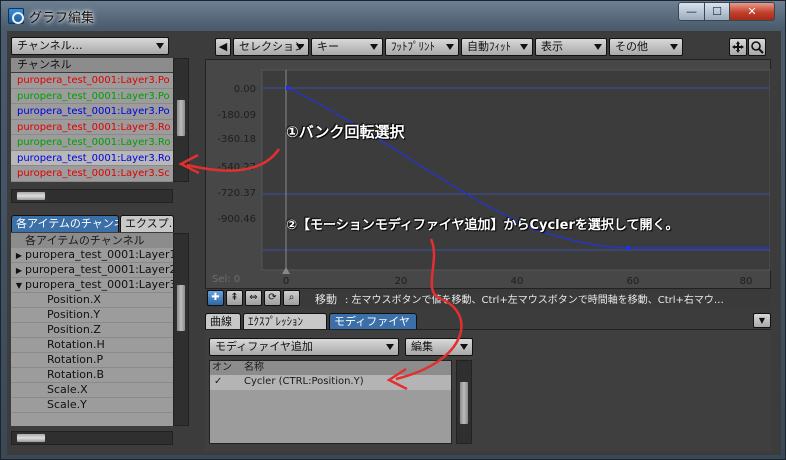 Image resolution: width=786 pixels, height=460 pixels. What do you see at coordinates (271, 47) in the screenshot?
I see `toolbar-menu-0: セレクション` at bounding box center [271, 47].